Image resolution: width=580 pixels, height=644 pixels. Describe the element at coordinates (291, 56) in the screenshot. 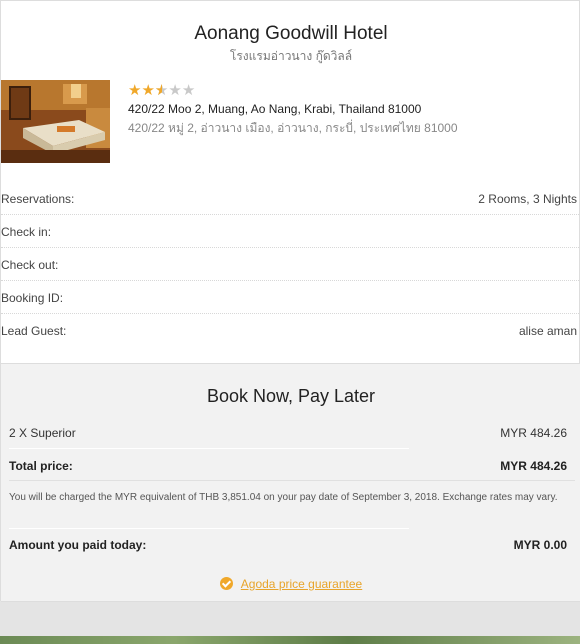

I see `hotel-name-thai: โรงแรมอ่าวนาง กู๊ดวิลล์` at that location.